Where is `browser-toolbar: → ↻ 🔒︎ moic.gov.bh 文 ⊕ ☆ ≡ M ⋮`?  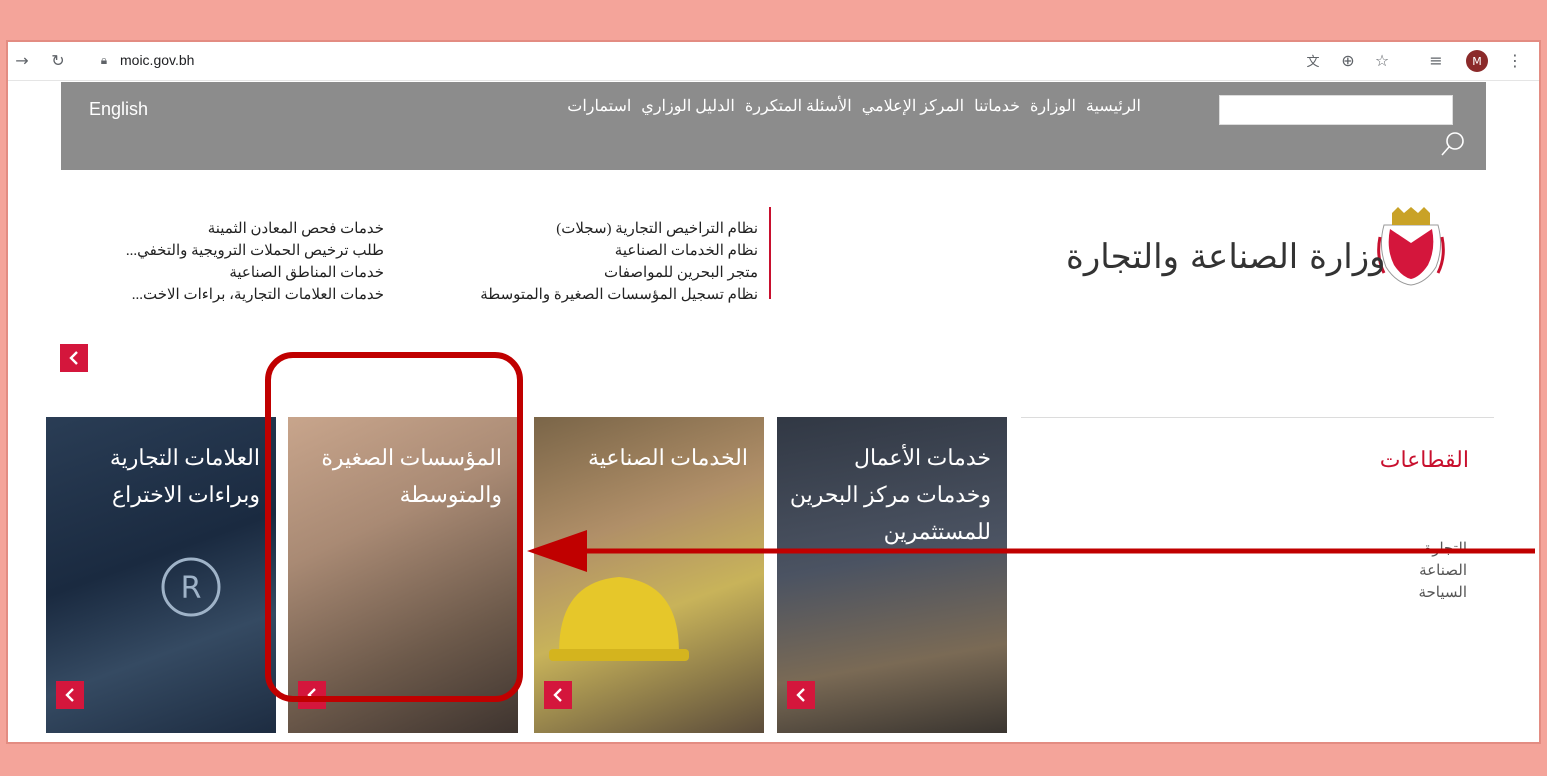
browser-toolbar: → ↻ 🔒︎ moic.gov.bh 文 ⊕ ☆ ≡ M ⋮ is located at coordinates (773, 61).